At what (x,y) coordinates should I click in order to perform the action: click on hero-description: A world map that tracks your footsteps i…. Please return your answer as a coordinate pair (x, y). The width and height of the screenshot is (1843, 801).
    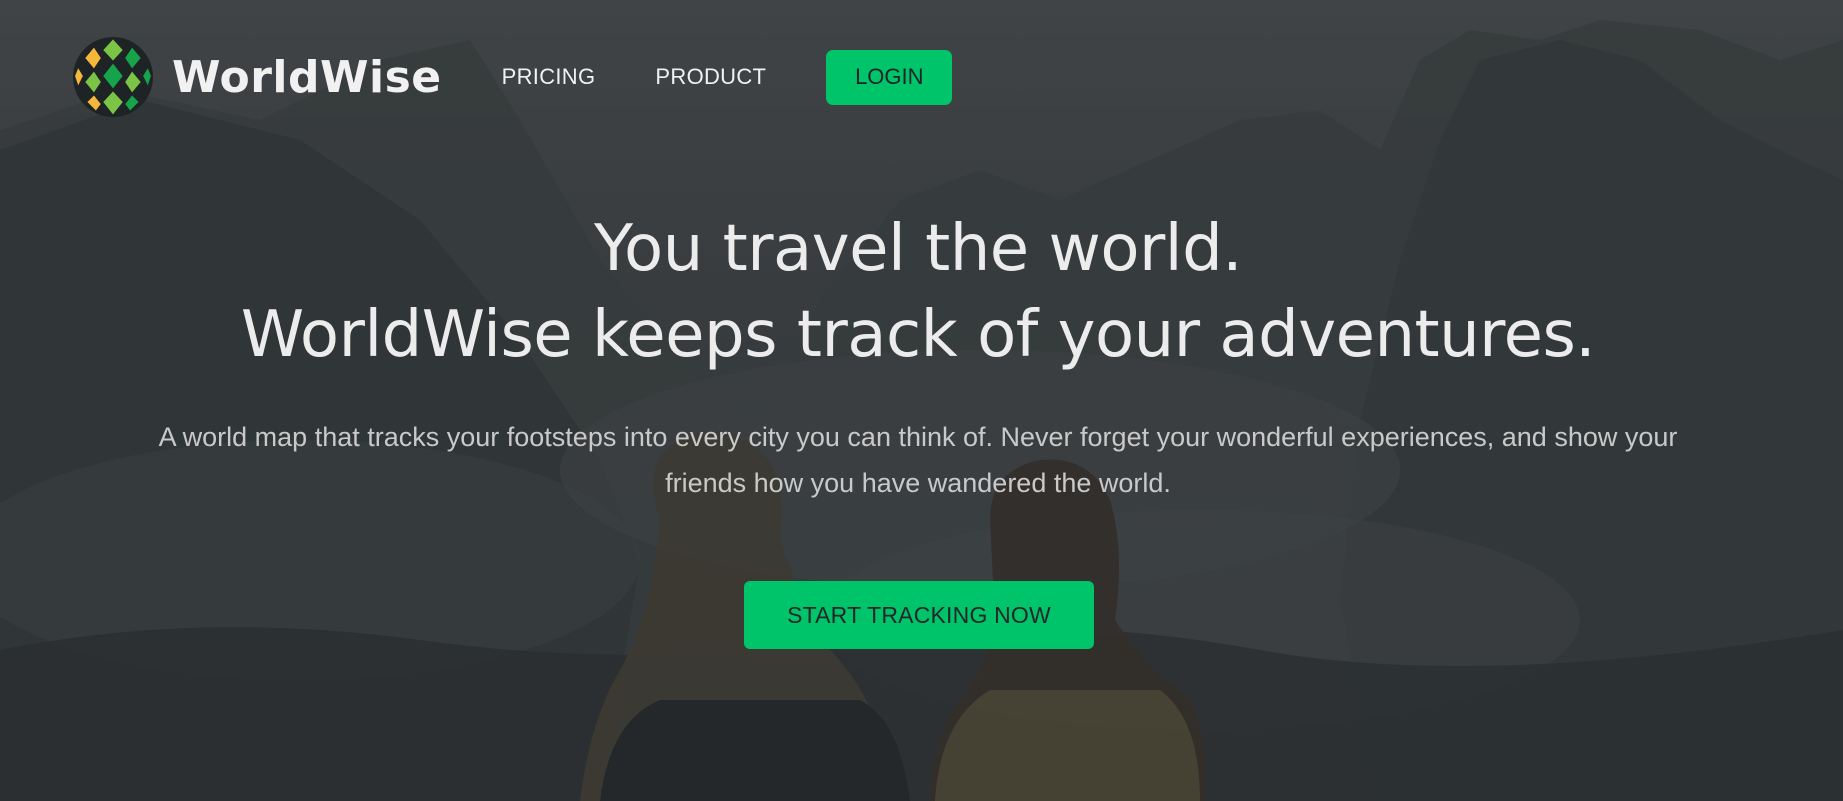
    Looking at the image, I should click on (918, 460).